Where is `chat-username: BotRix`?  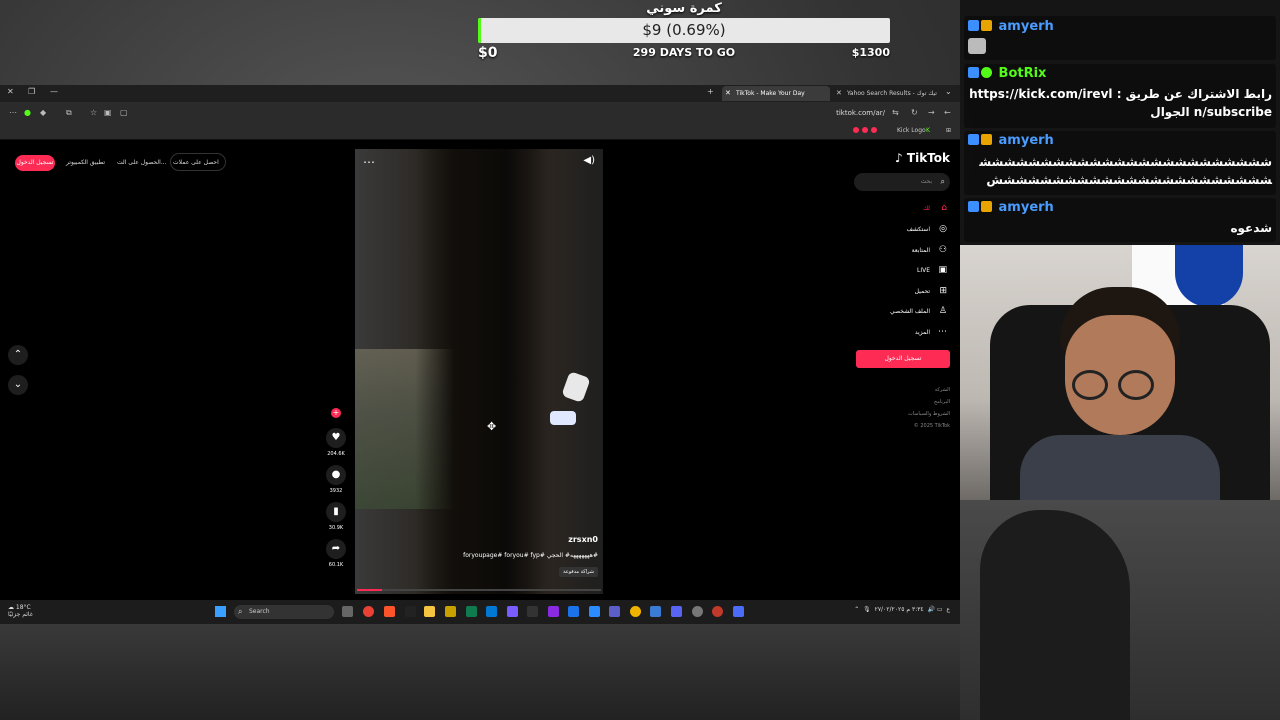
chat-username: BotRix is located at coordinates (1007, 73).